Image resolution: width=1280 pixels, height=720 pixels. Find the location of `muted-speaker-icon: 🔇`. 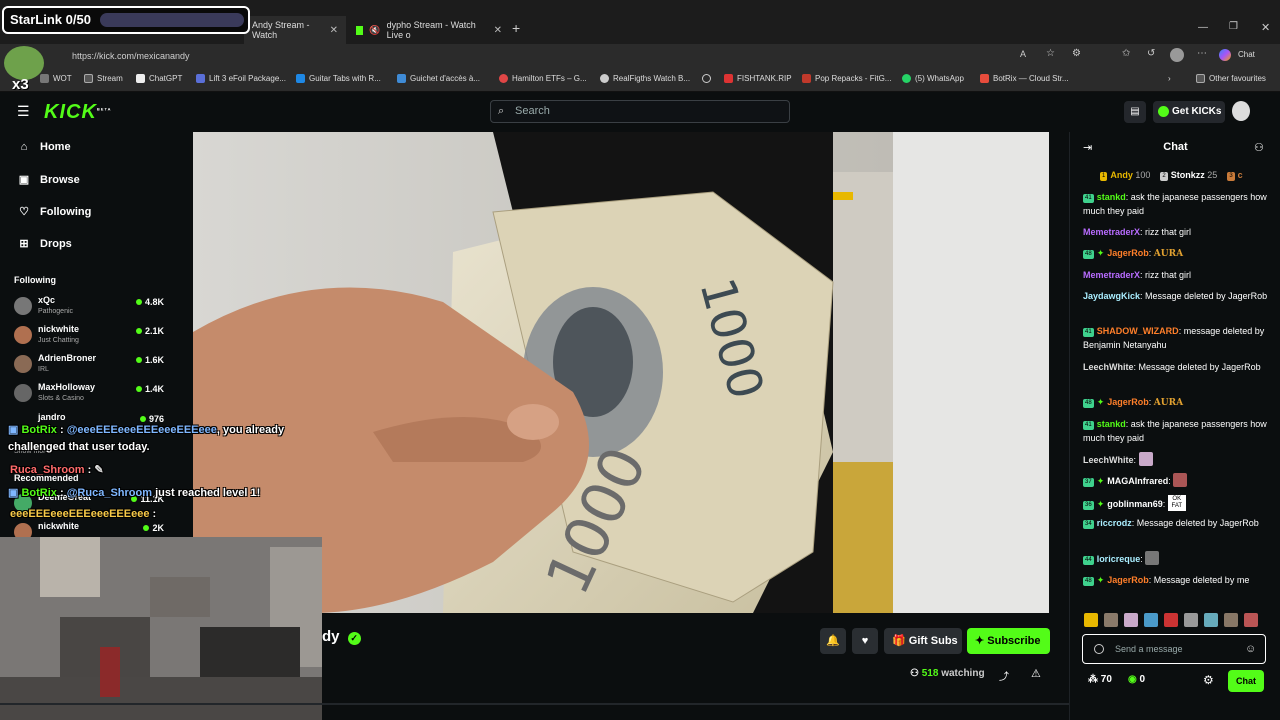

muted-speaker-icon: 🔇 is located at coordinates (374, 30).